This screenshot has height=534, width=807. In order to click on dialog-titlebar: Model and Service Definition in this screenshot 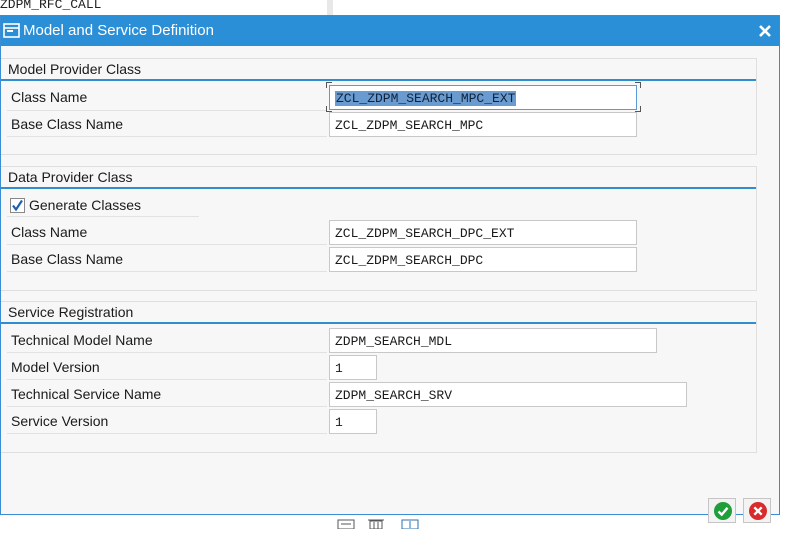, I will do `click(390, 31)`.